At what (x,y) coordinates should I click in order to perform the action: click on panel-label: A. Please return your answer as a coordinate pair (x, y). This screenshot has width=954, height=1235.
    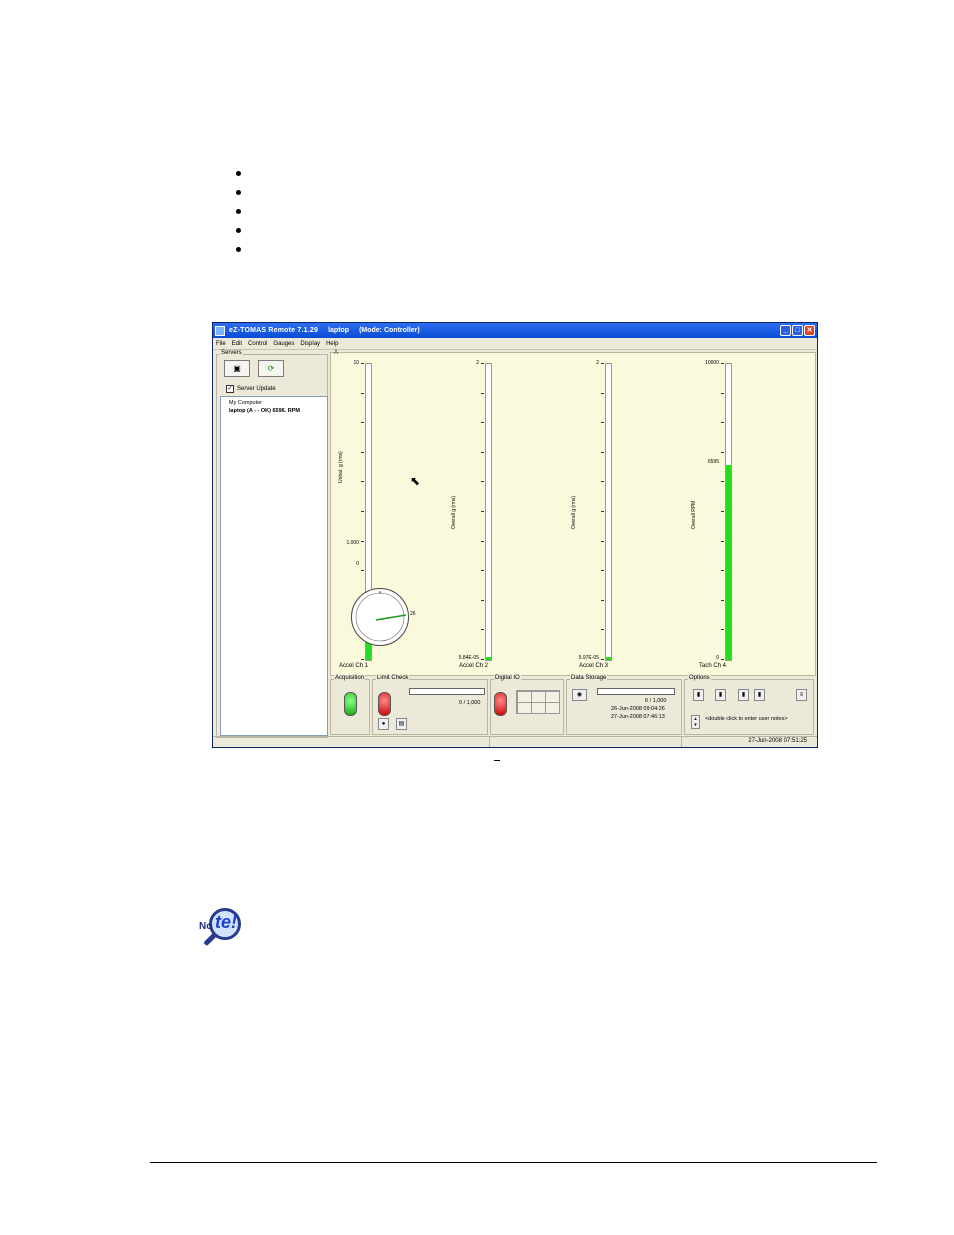
    Looking at the image, I should click on (336, 353).